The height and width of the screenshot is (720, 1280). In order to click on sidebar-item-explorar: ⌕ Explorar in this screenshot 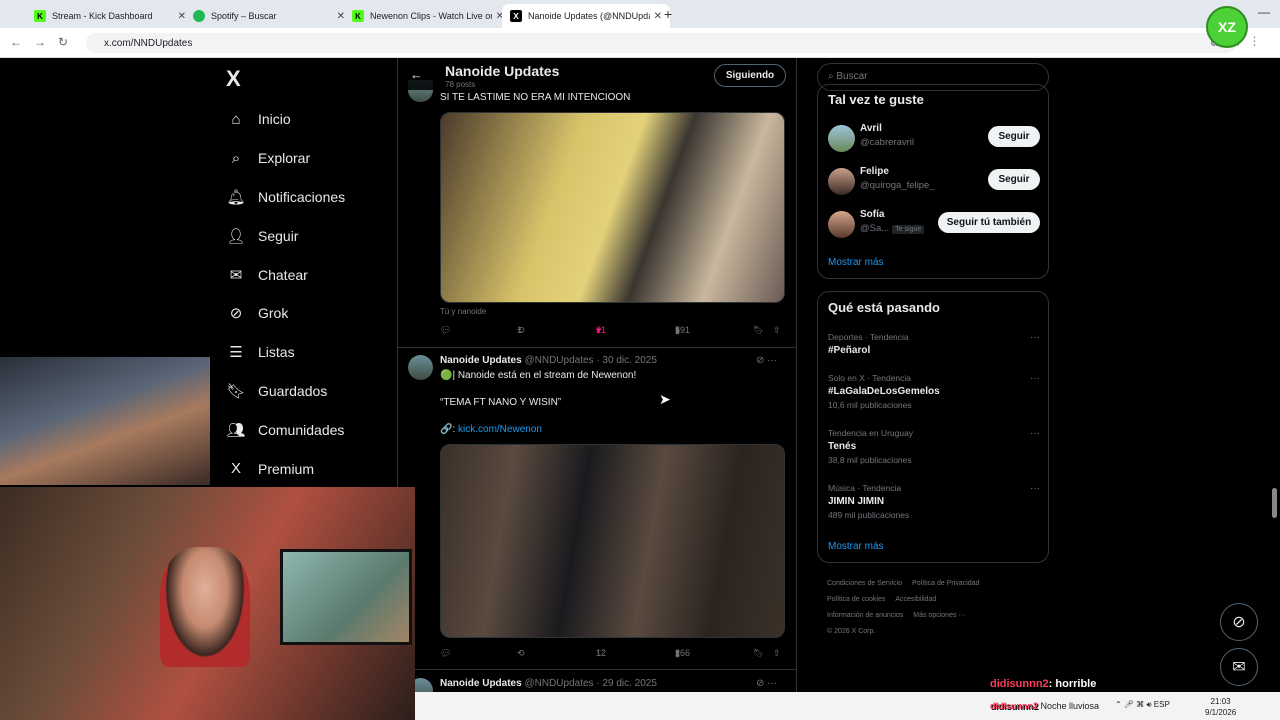, I will do `click(285, 158)`.